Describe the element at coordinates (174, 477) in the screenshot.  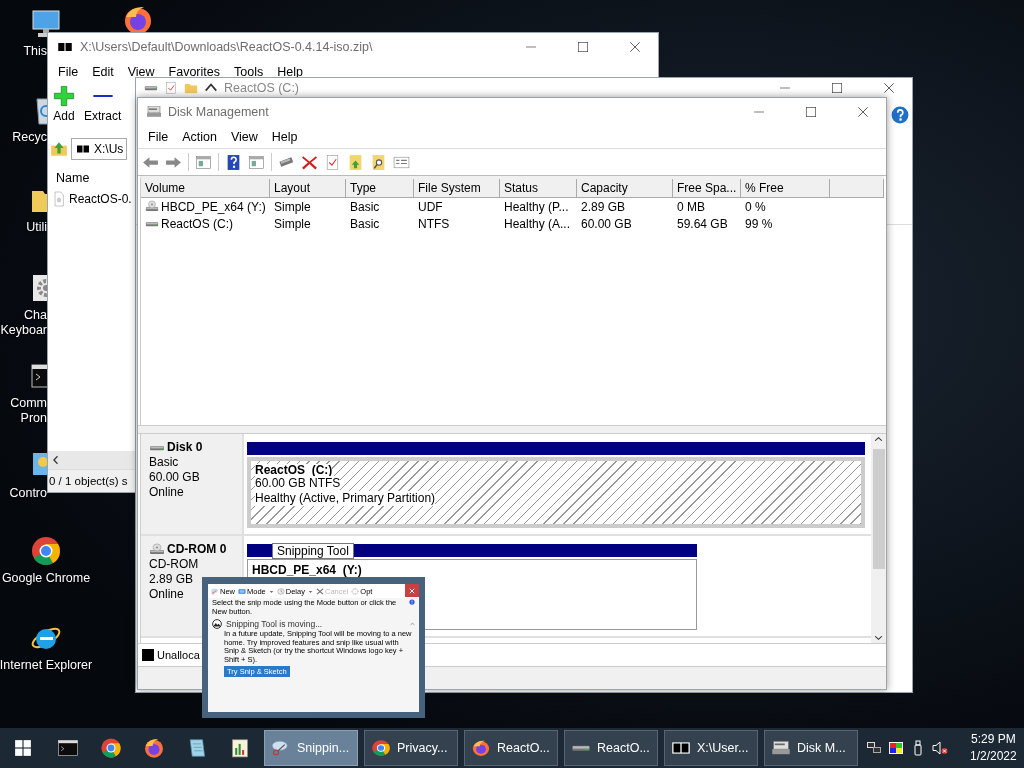
I see `disk-info: 60.00 GB` at that location.